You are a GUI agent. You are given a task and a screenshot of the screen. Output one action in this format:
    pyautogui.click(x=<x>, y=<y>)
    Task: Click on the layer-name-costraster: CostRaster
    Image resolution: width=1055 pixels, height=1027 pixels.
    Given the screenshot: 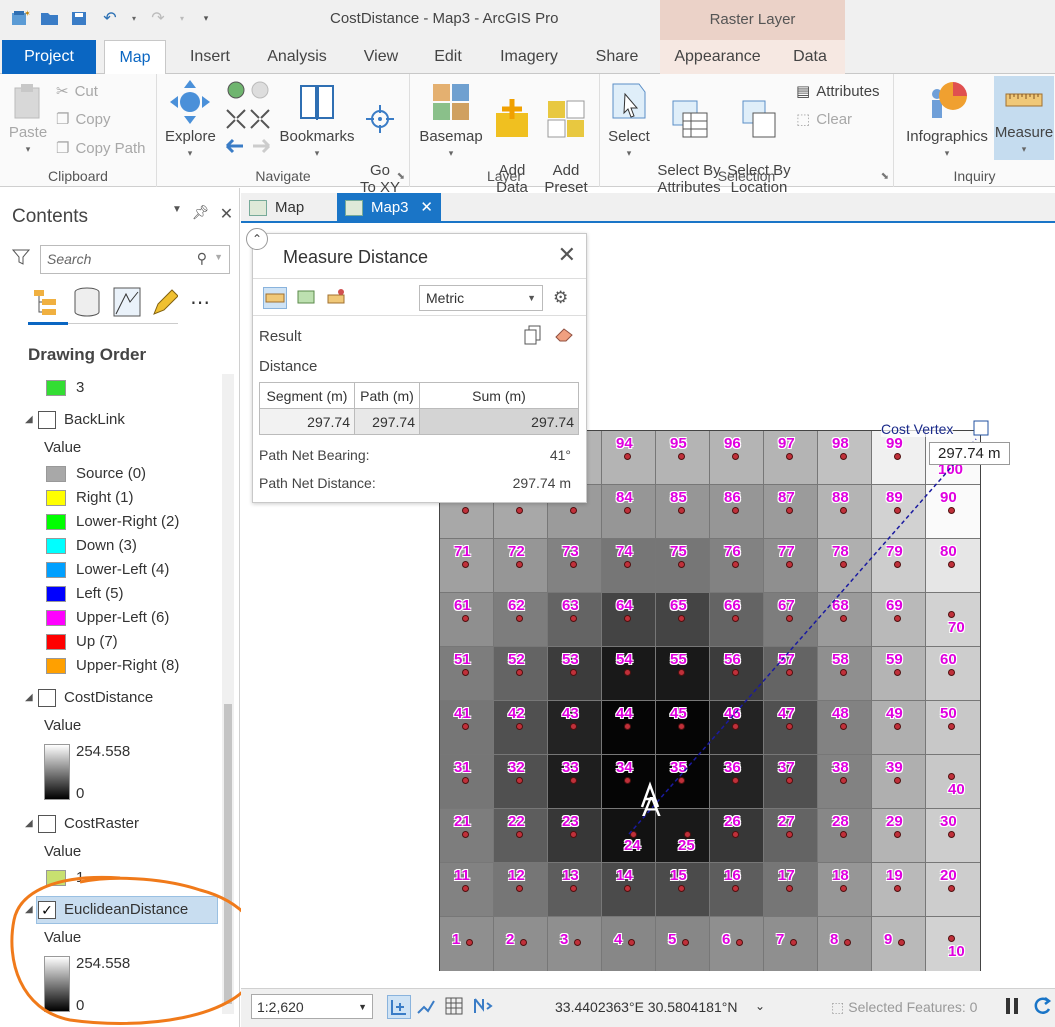 What is the action you would take?
    pyautogui.click(x=101, y=824)
    